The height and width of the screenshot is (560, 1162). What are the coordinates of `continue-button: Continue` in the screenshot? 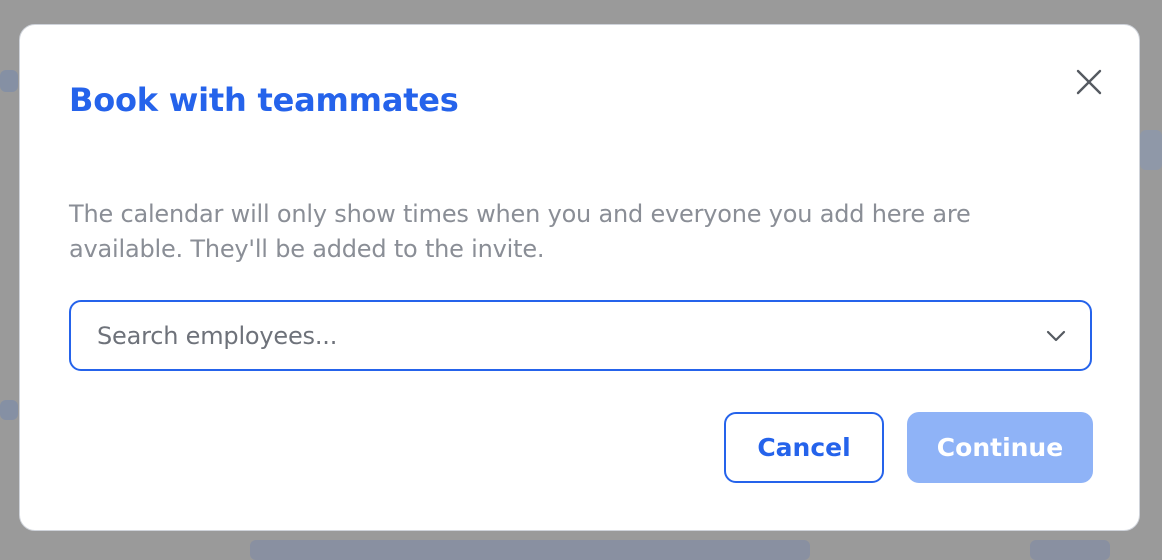 It's located at (1000, 447).